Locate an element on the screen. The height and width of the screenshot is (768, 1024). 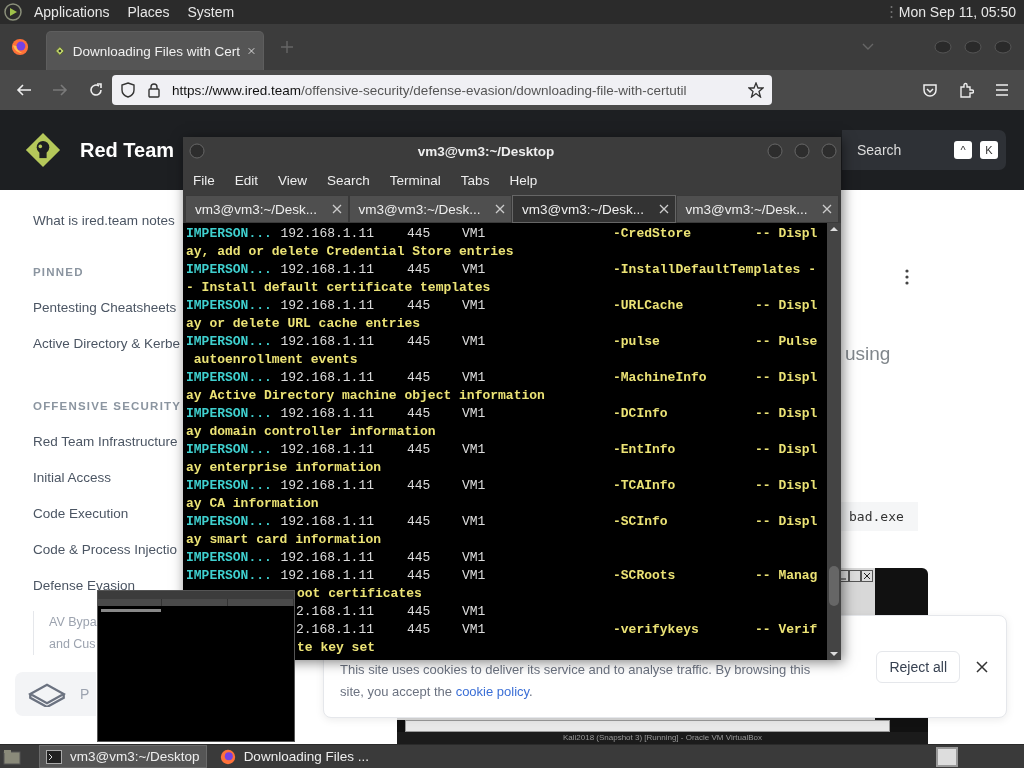
sidebar-link: What is ired.team notes is located at coordinates (104, 221).